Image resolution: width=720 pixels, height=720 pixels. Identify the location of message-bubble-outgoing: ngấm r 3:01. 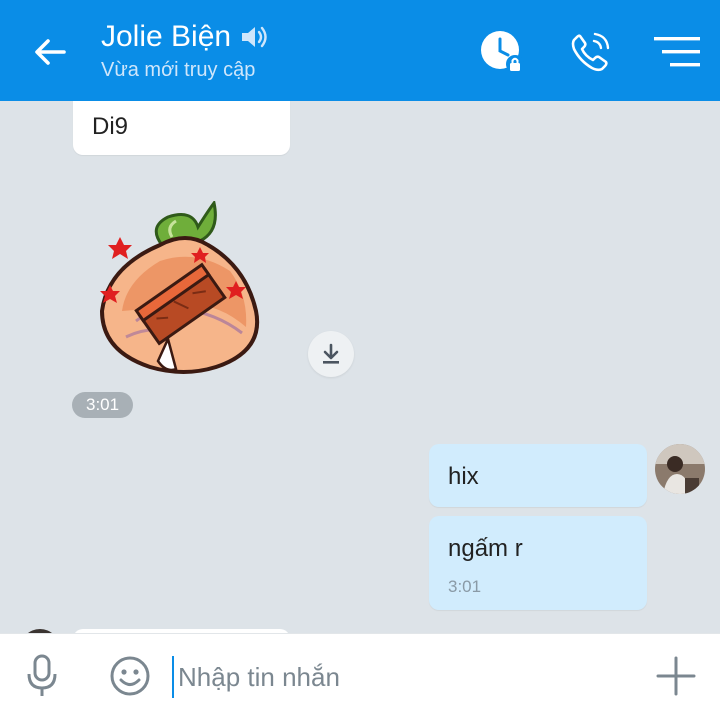
(538, 563).